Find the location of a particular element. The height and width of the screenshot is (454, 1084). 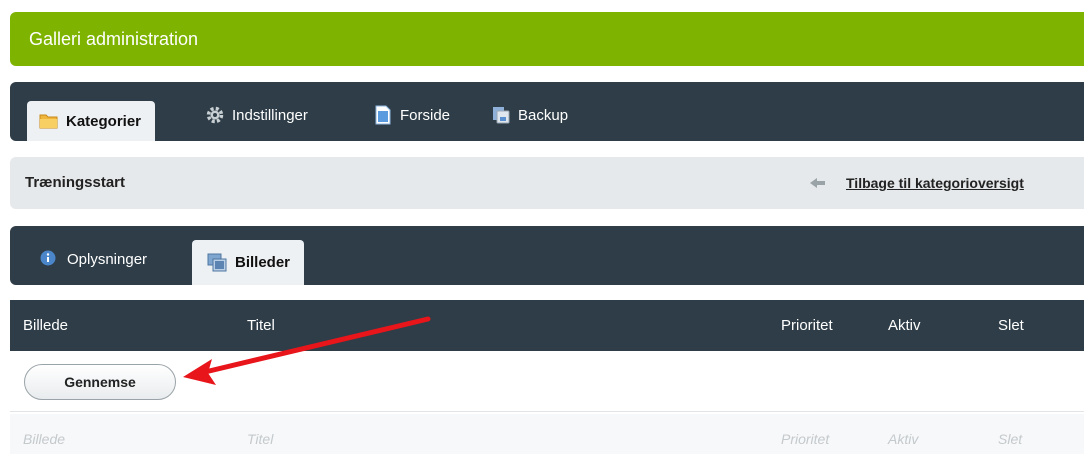

tab-label: Kategorier is located at coordinates (104, 121).